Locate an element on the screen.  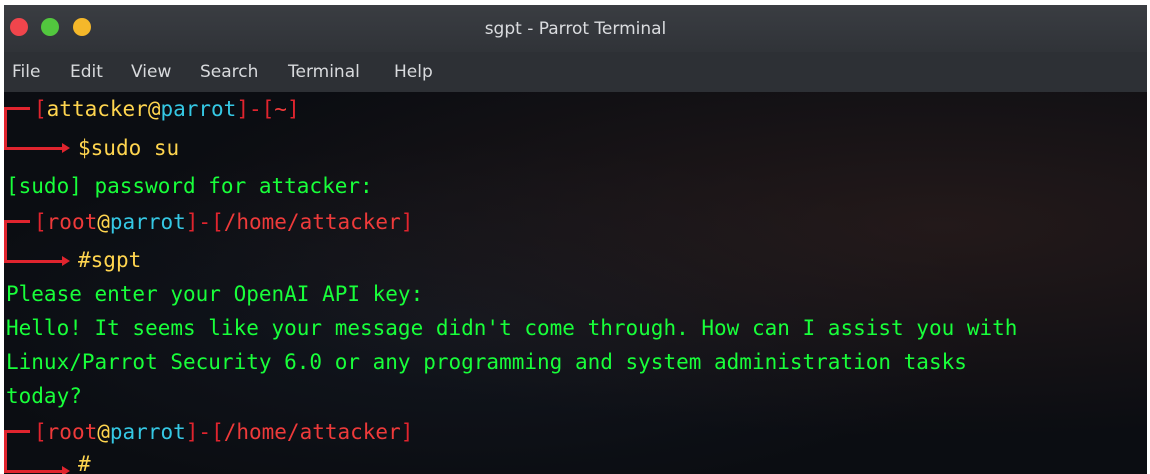
menu-search: Search is located at coordinates (229, 72).